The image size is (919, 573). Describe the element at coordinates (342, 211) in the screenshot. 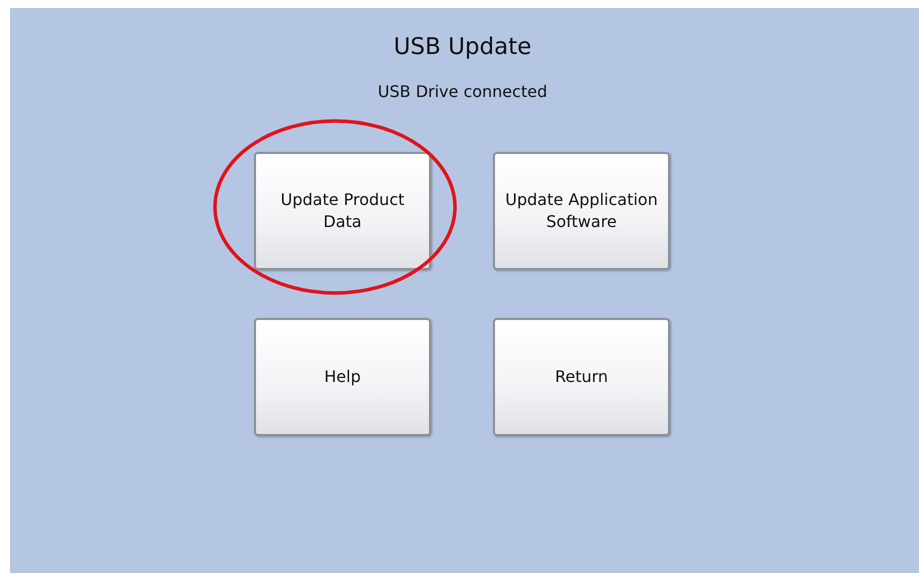

I see `menu-button: Update Product Data` at that location.